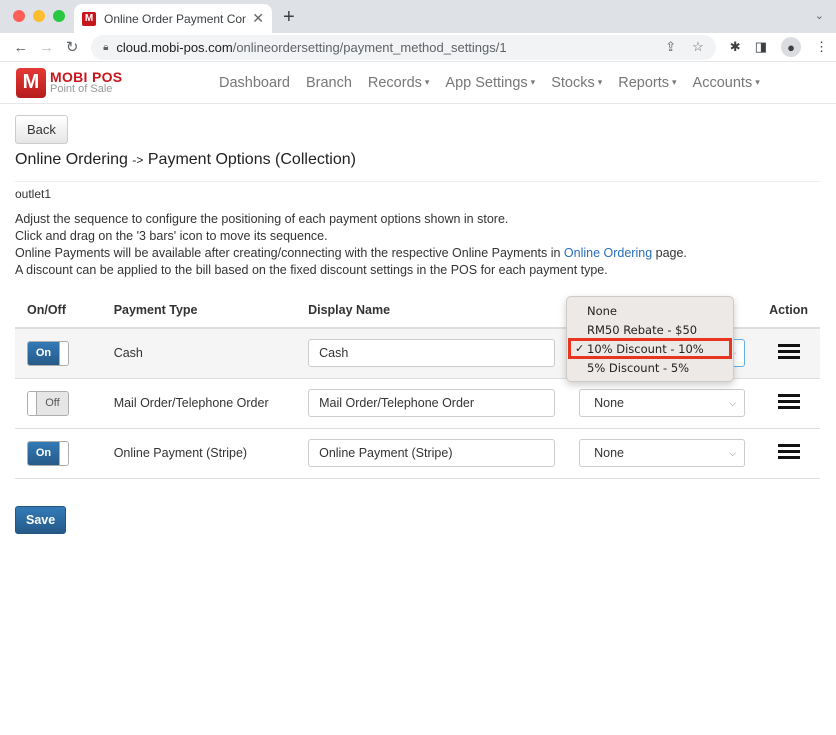 Image resolution: width=836 pixels, height=735 pixels. I want to click on minimize-window-button, so click(39, 16).